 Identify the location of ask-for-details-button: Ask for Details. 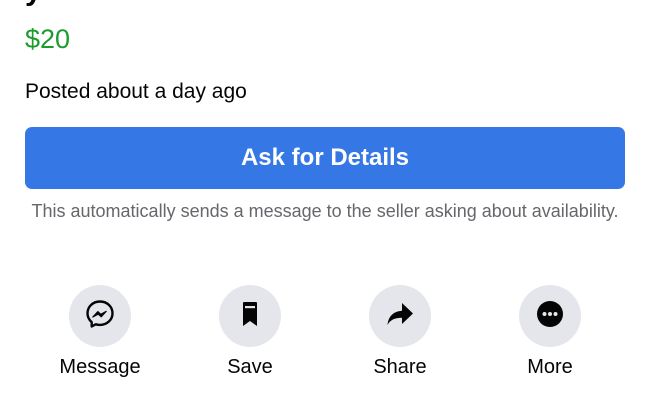
(325, 158).